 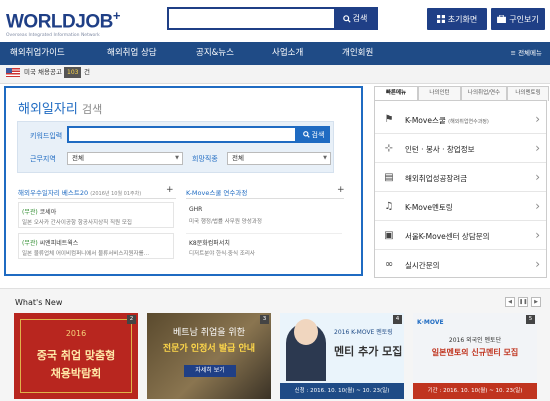 What do you see at coordinates (389, 177) in the screenshot?
I see `document-icon: ▤` at bounding box center [389, 177].